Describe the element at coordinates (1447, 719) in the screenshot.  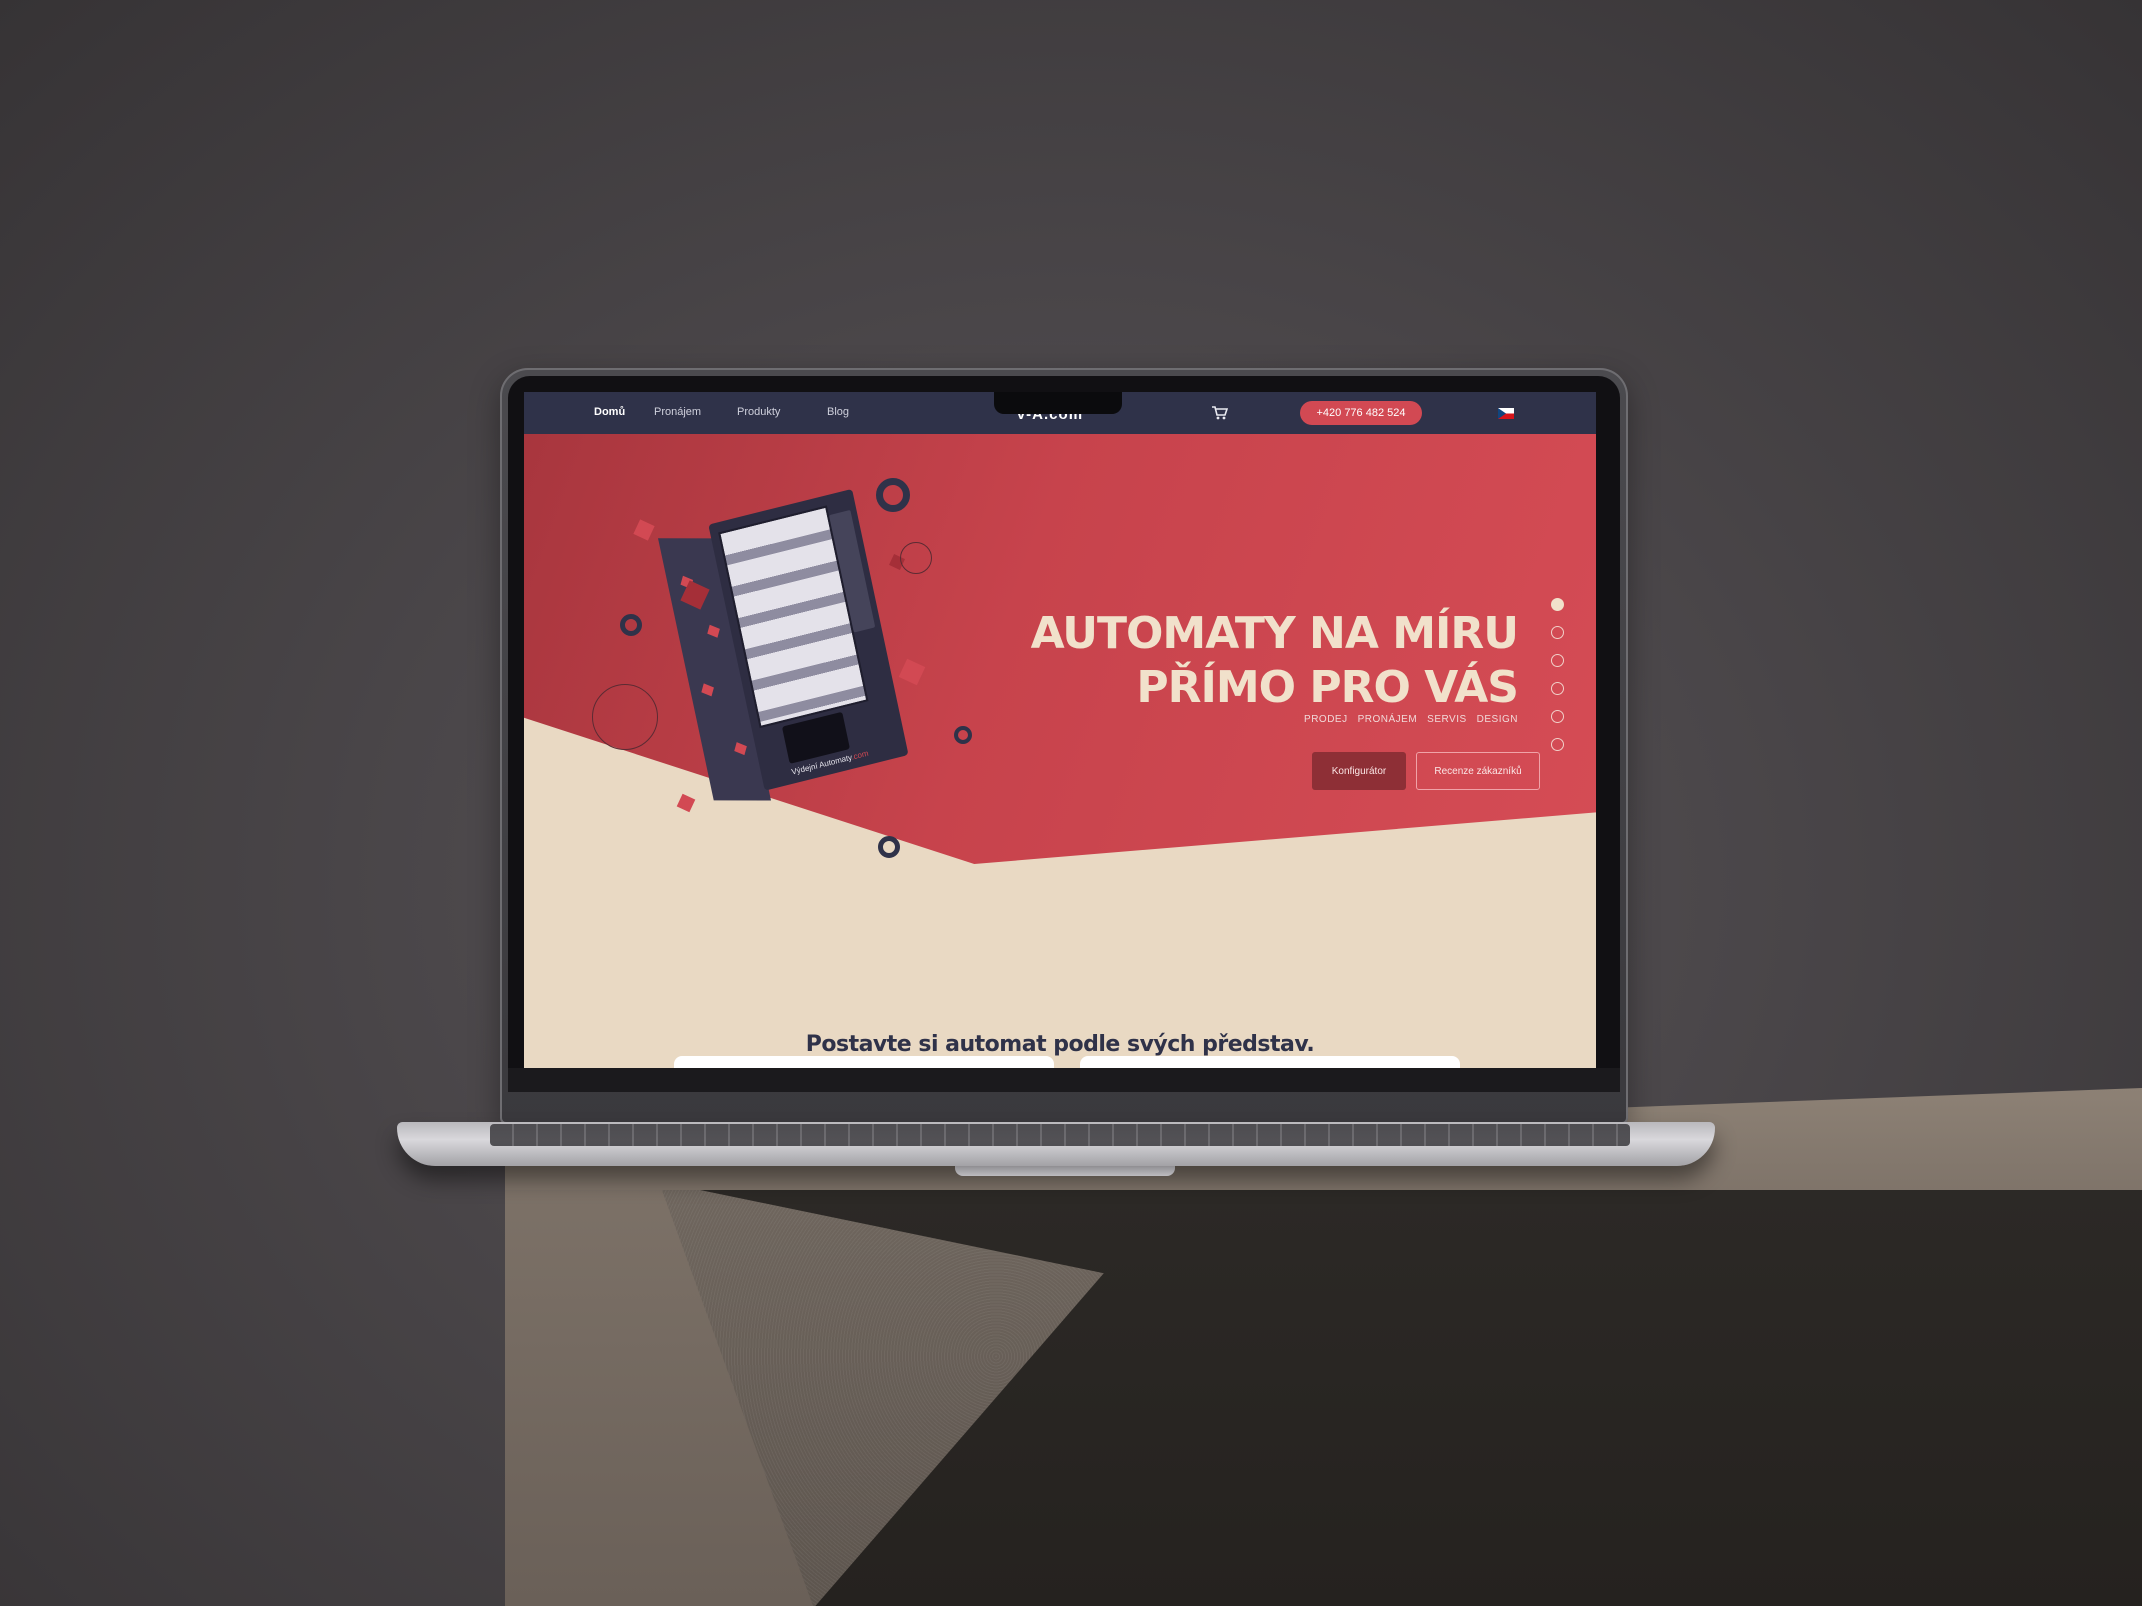
I see `tag-servis: SERVIS` at that location.